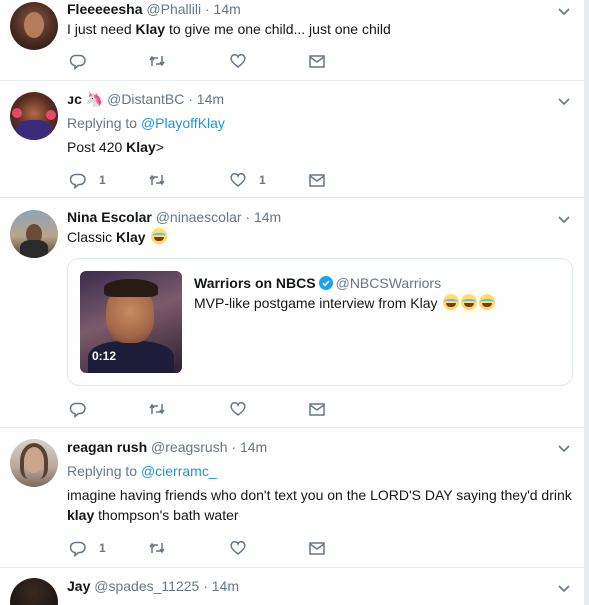  What do you see at coordinates (81, 515) in the screenshot?
I see `highlighted-keyword: klay` at bounding box center [81, 515].